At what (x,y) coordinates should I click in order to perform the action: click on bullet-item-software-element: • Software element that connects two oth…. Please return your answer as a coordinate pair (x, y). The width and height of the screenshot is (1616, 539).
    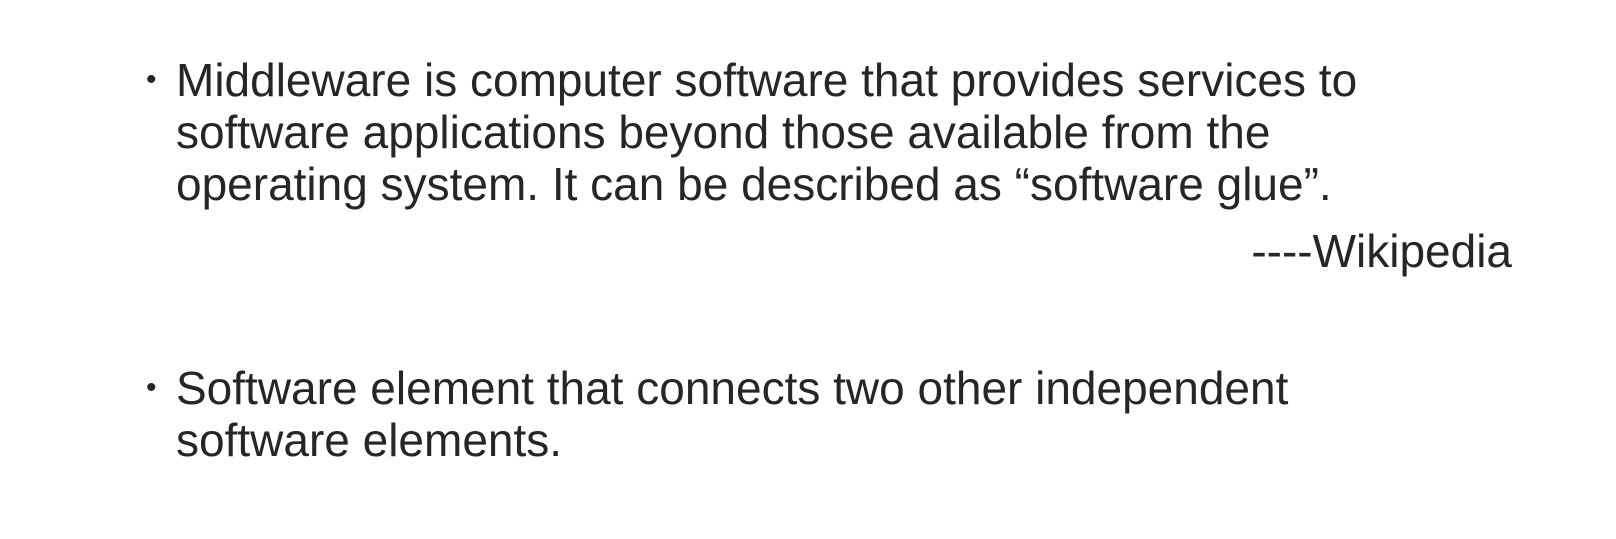
    Looking at the image, I should click on (717, 414).